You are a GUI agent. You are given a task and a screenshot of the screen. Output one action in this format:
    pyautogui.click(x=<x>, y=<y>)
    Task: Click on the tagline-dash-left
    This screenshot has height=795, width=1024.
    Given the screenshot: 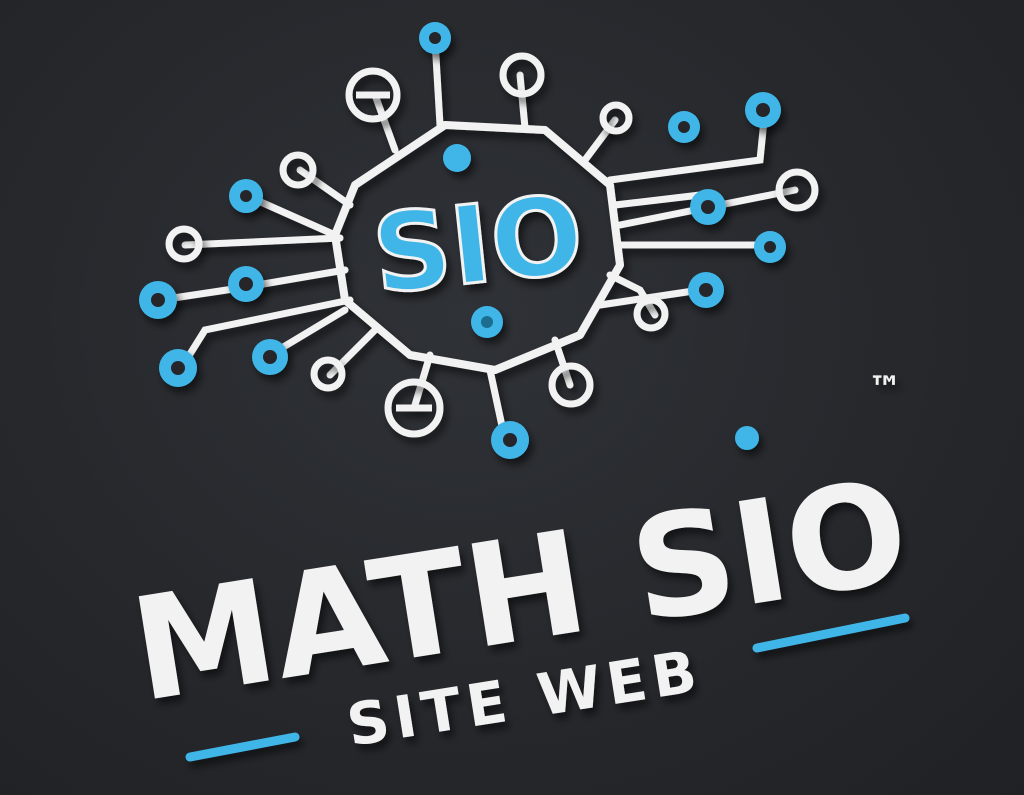 What is the action you would take?
    pyautogui.click(x=242, y=747)
    